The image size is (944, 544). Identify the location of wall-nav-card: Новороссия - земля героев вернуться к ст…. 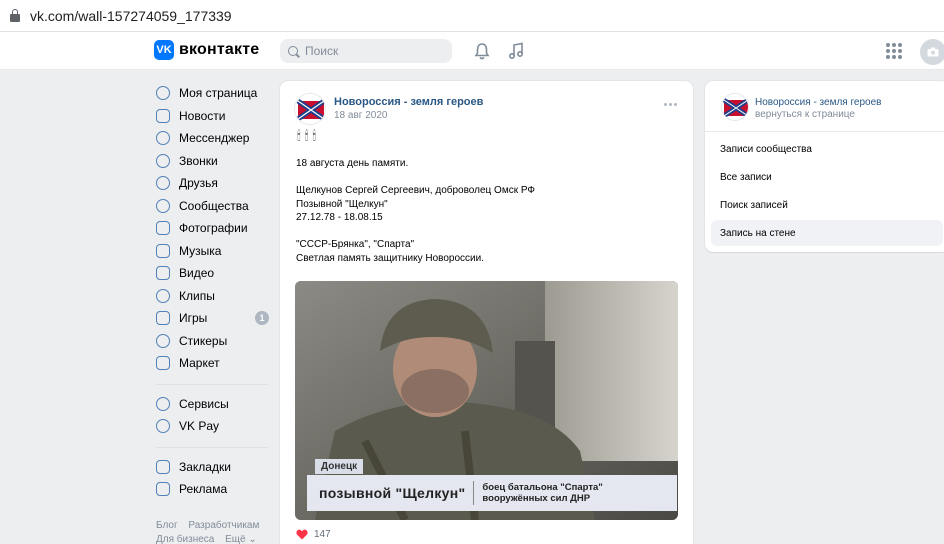
(824, 166).